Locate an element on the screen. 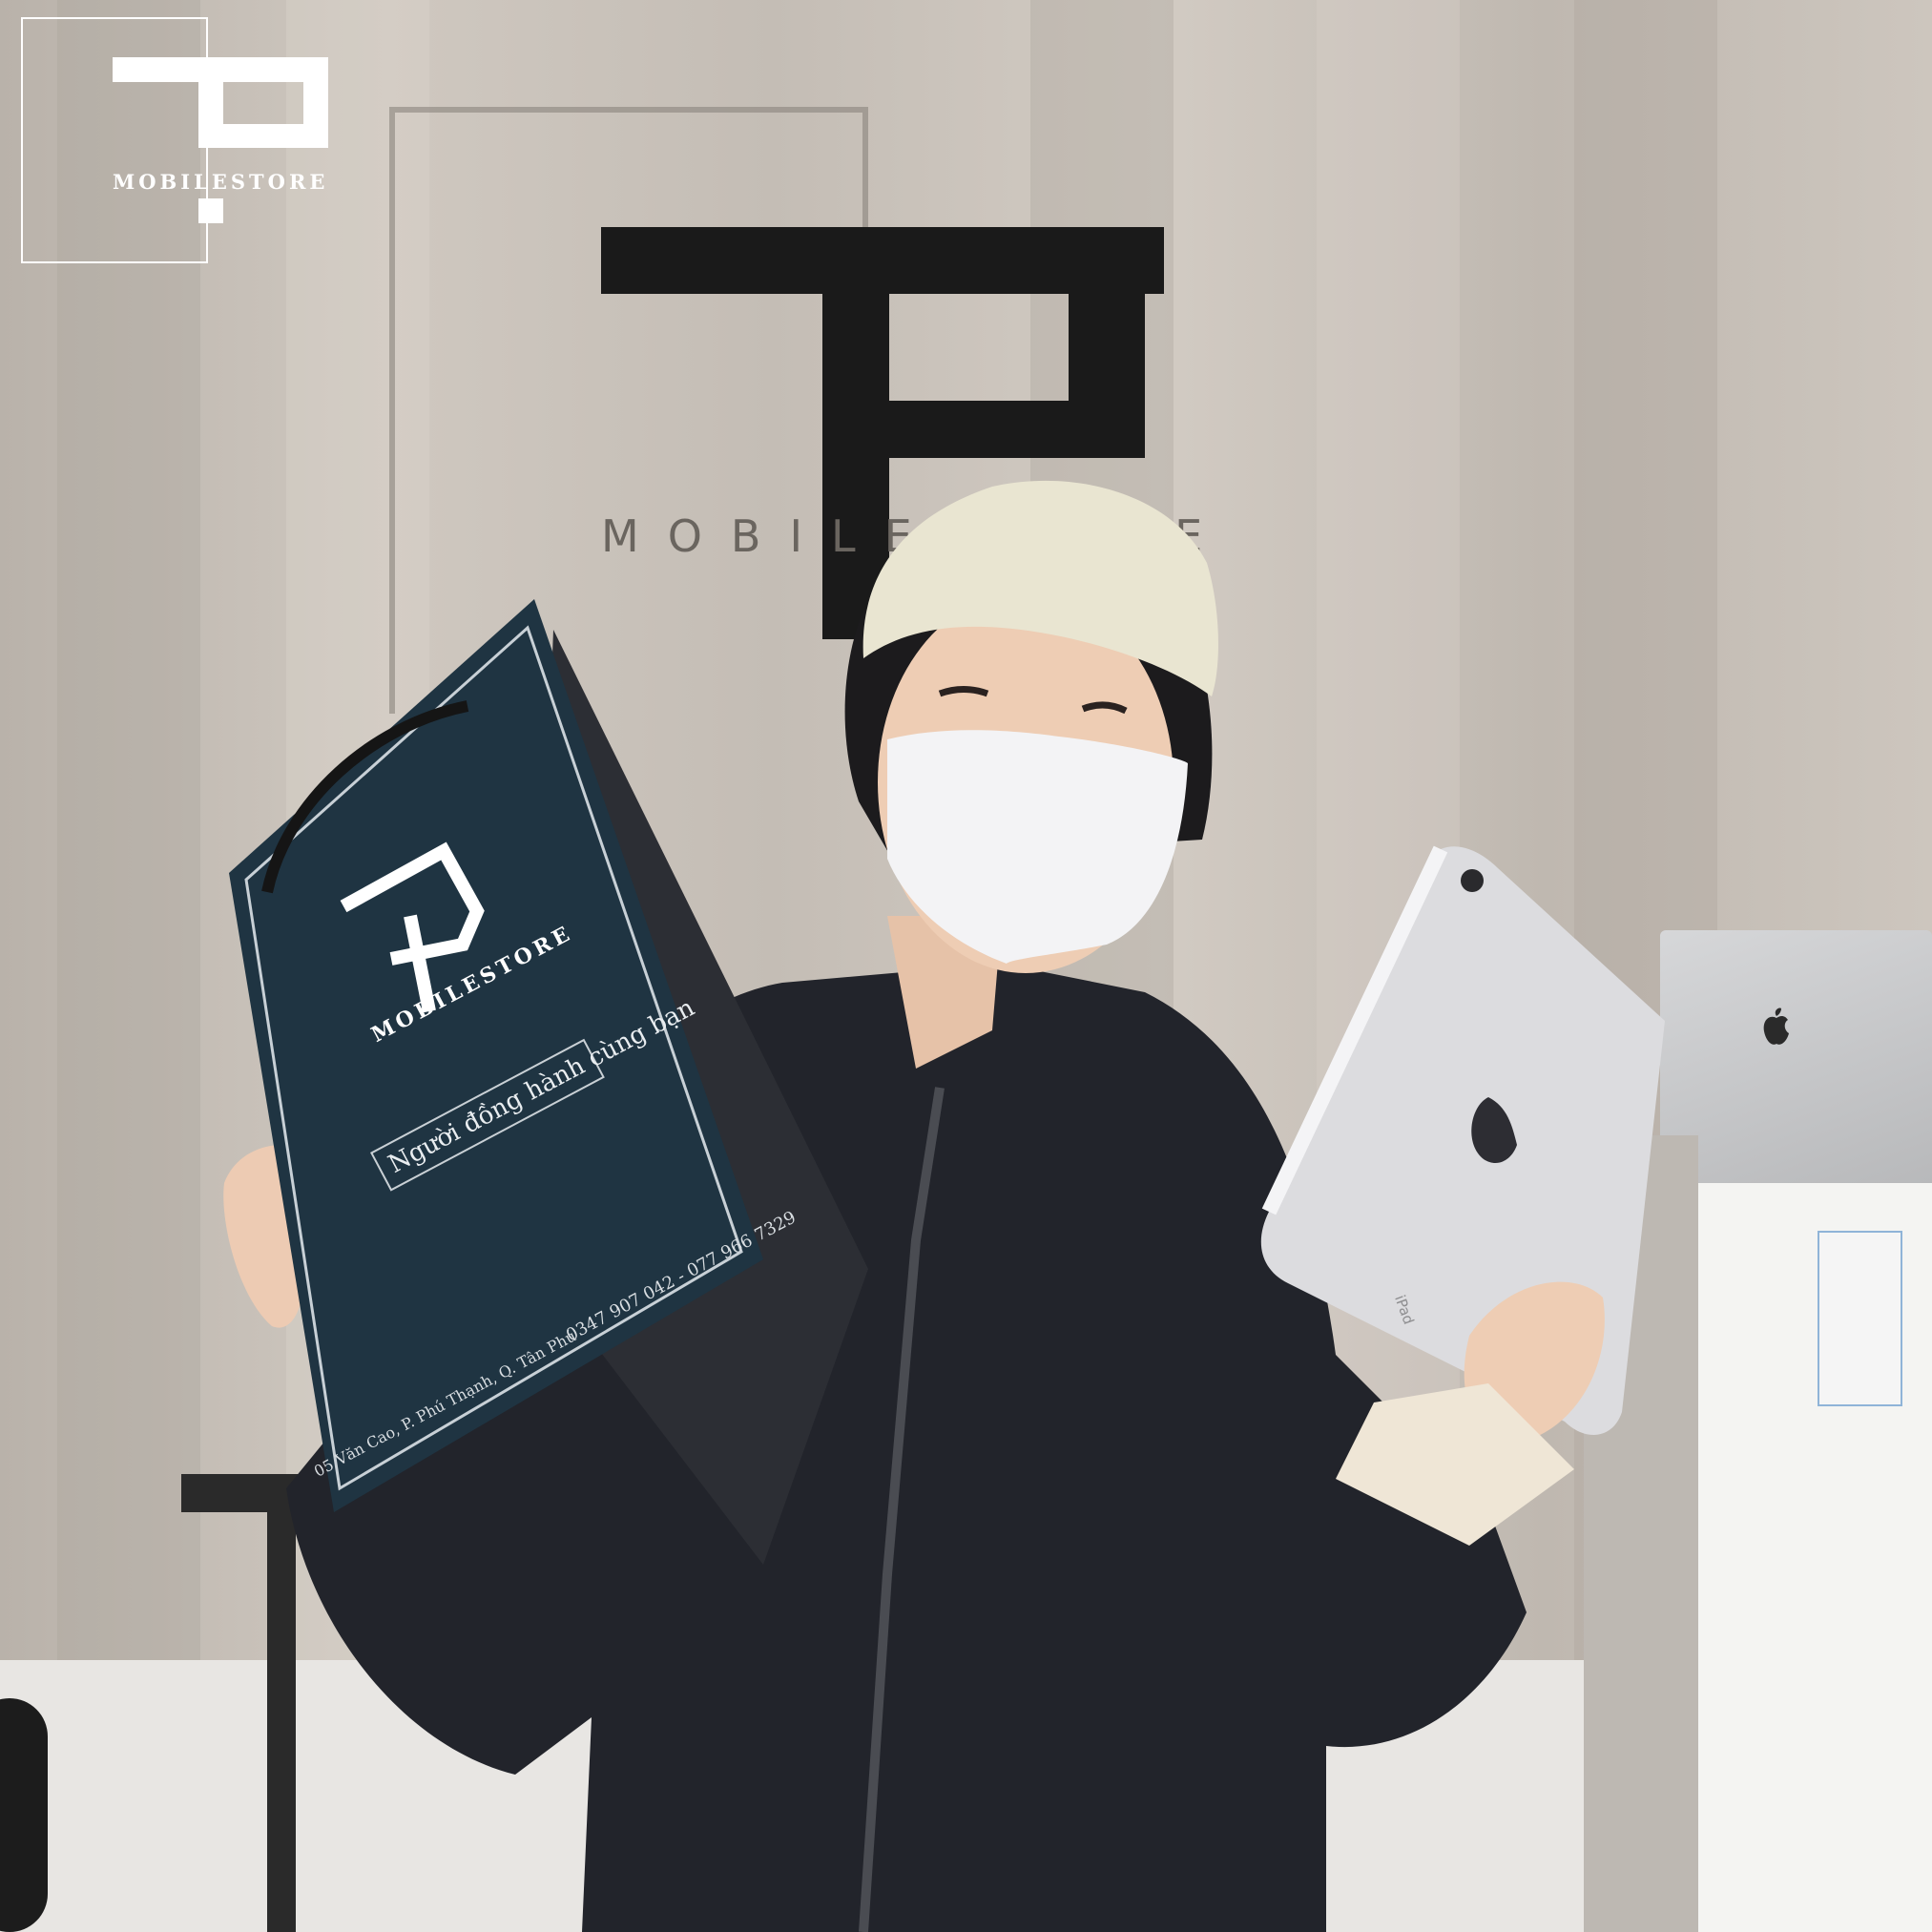  watermark-brand-text: MOBILESTORE is located at coordinates (221, 182).